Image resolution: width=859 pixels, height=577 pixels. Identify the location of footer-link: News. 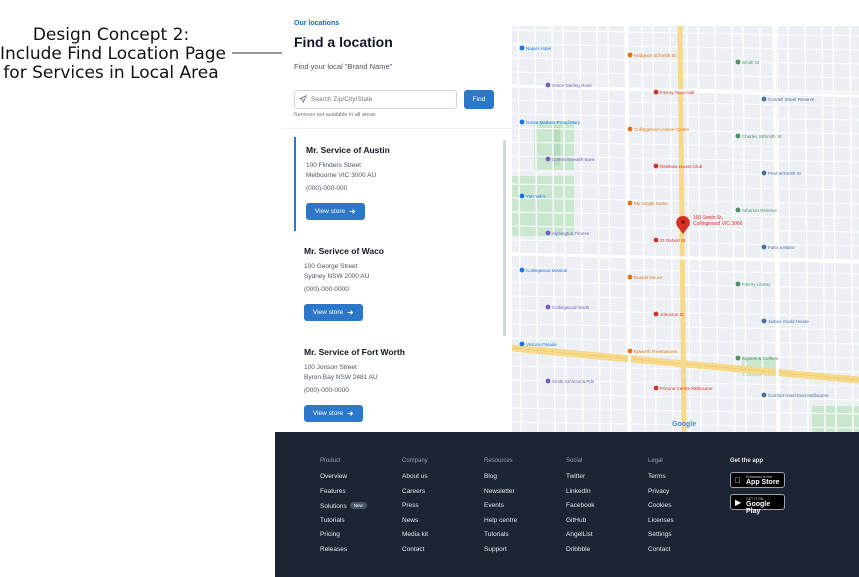
(415, 524).